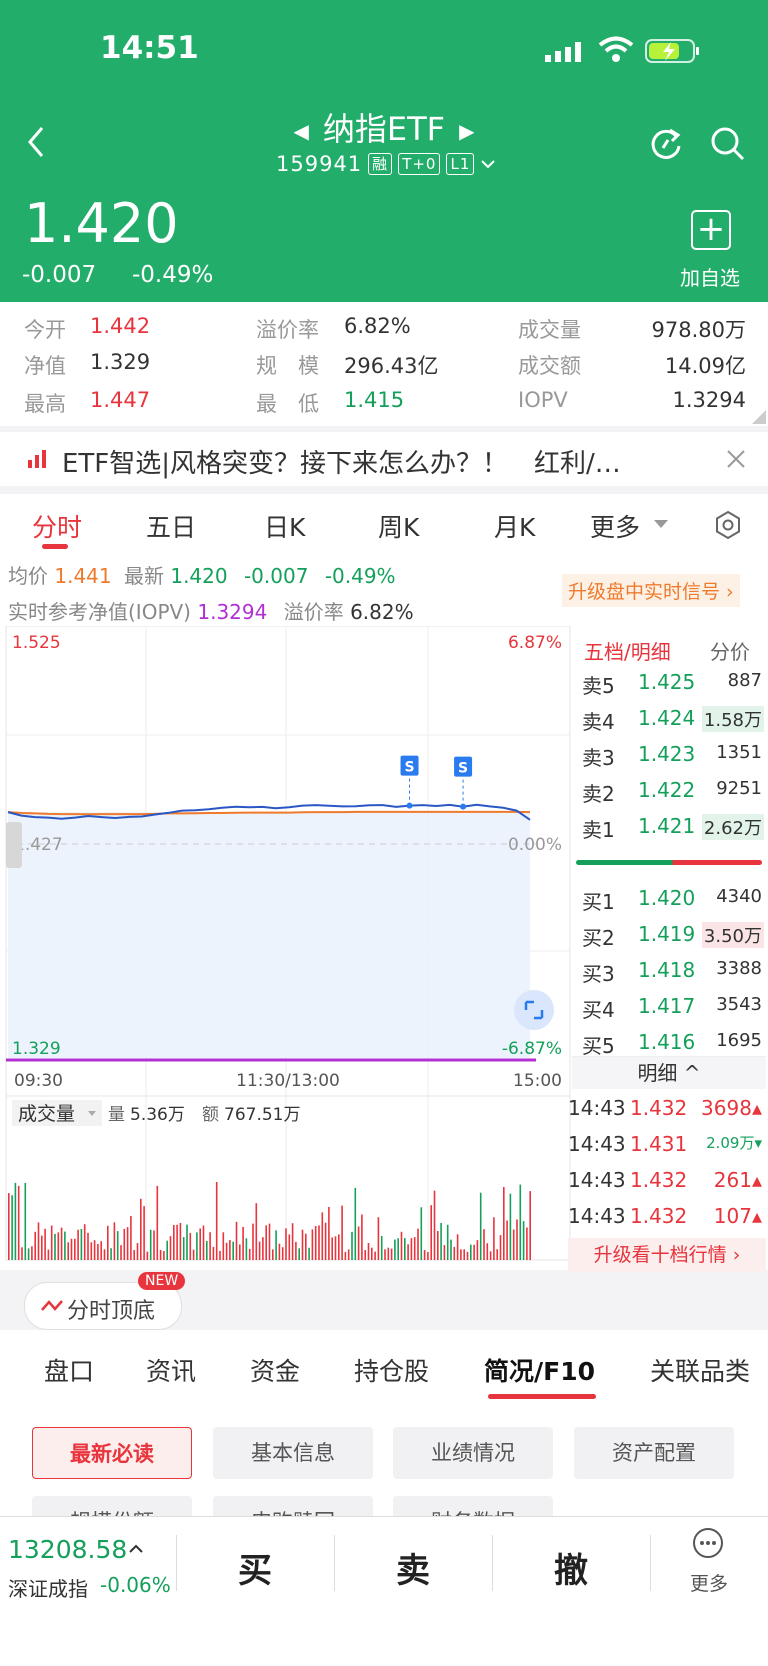 The height and width of the screenshot is (1666, 768). What do you see at coordinates (657, 1073) in the screenshot?
I see `detail-label: 明细` at bounding box center [657, 1073].